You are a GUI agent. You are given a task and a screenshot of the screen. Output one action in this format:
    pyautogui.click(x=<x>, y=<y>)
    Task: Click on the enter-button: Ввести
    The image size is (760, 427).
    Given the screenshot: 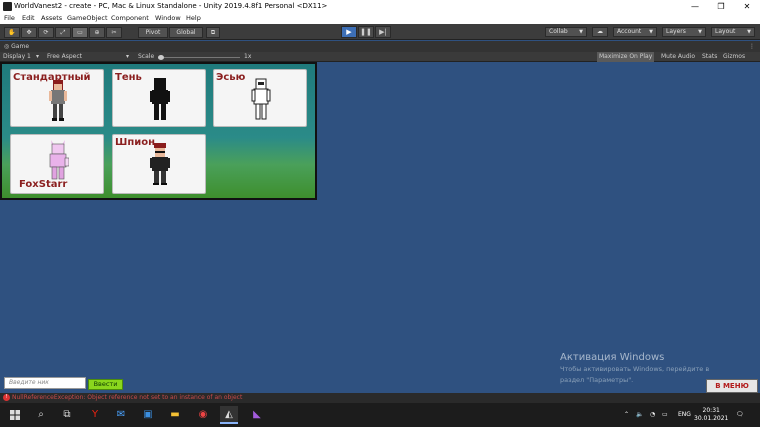 What is the action you would take?
    pyautogui.click(x=105, y=384)
    